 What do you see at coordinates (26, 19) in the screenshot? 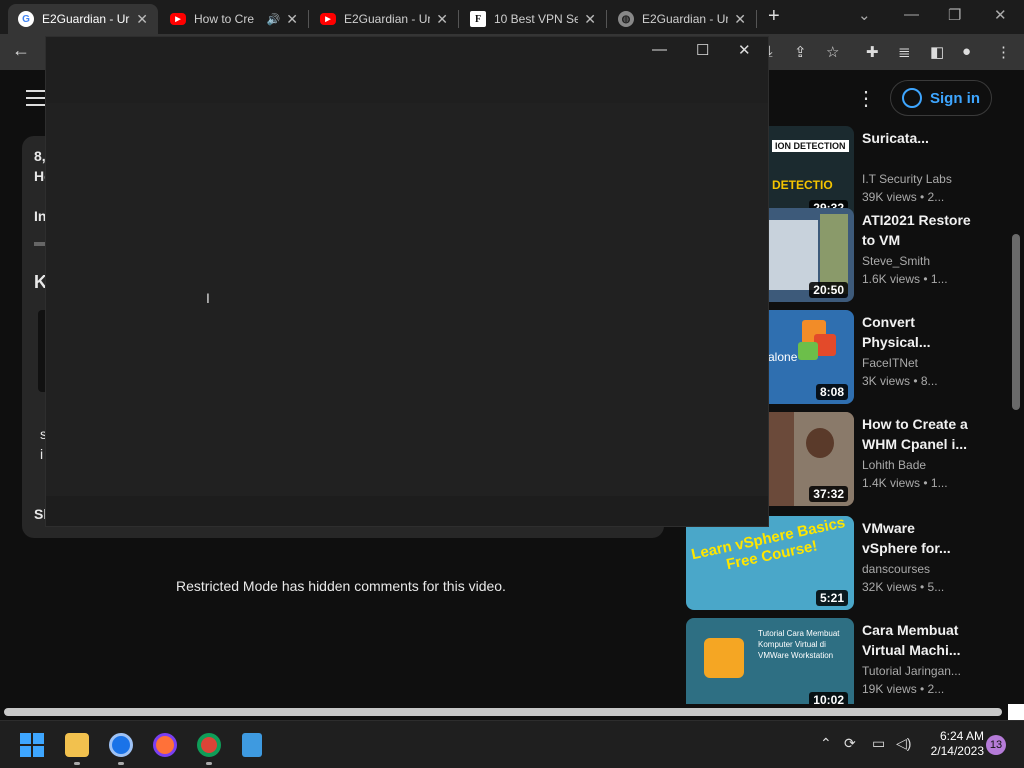
I see `google-icon: G` at bounding box center [26, 19].